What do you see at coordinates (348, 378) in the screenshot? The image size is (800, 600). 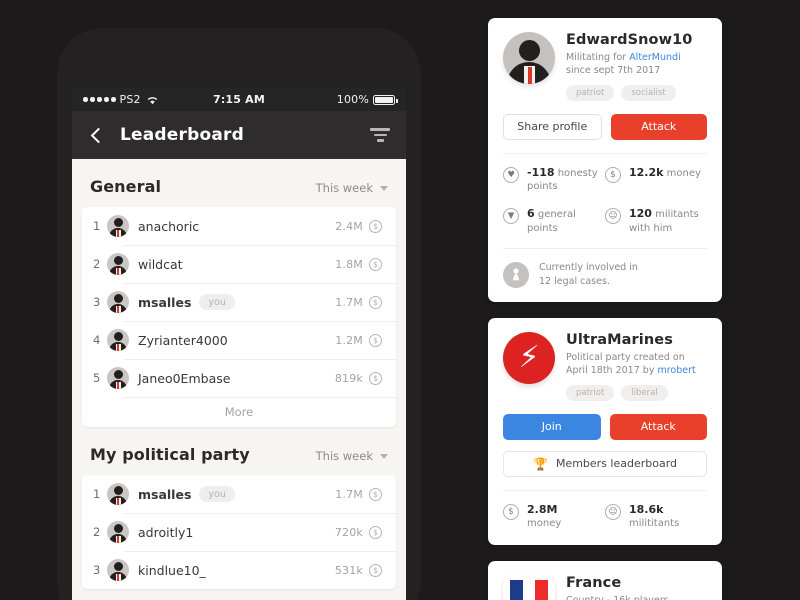 I see `score-label: 819k` at bounding box center [348, 378].